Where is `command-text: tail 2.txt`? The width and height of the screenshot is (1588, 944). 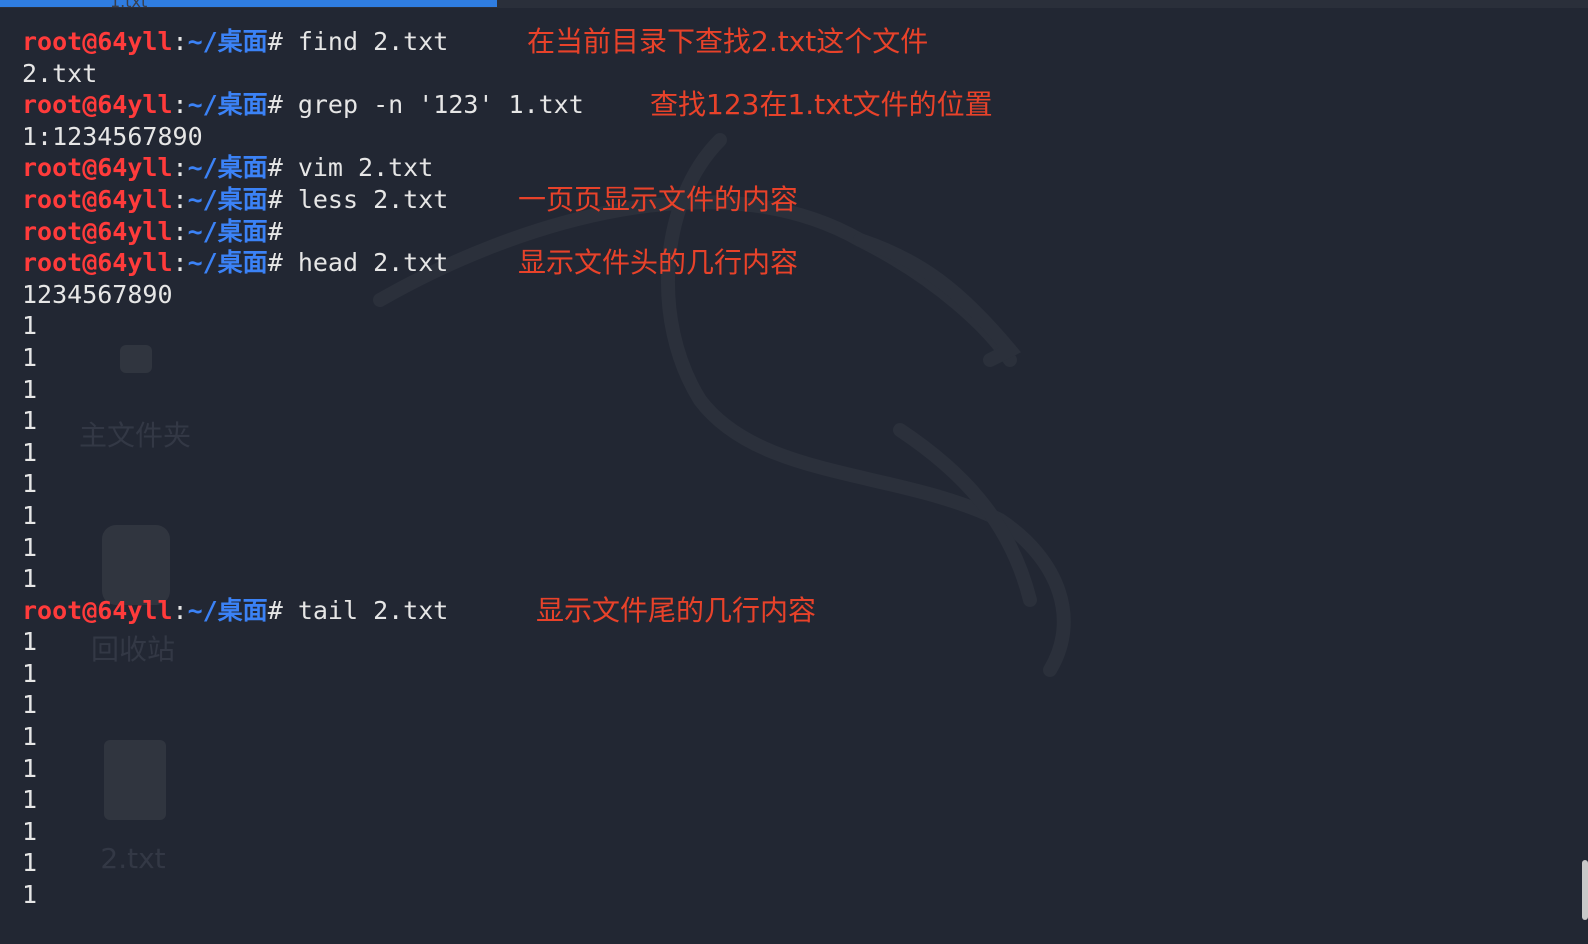
command-text: tail 2.txt is located at coordinates (373, 610).